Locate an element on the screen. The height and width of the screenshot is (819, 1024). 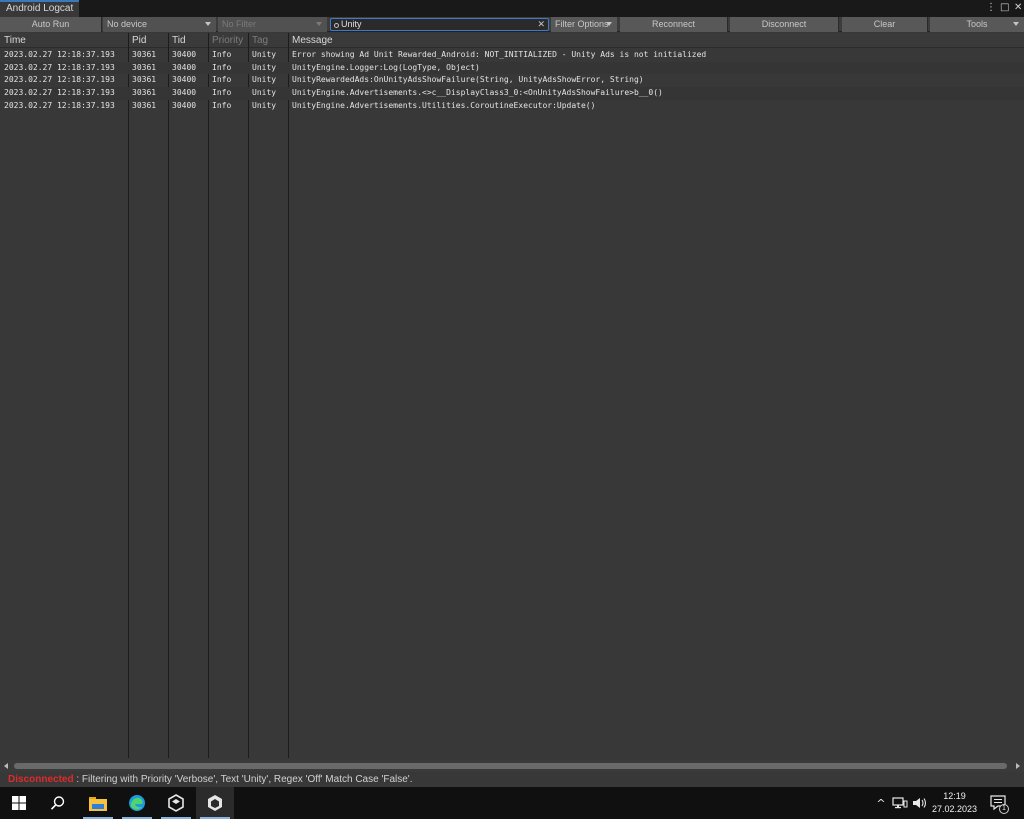
device-dropdown-label: No device is located at coordinates (127, 24).